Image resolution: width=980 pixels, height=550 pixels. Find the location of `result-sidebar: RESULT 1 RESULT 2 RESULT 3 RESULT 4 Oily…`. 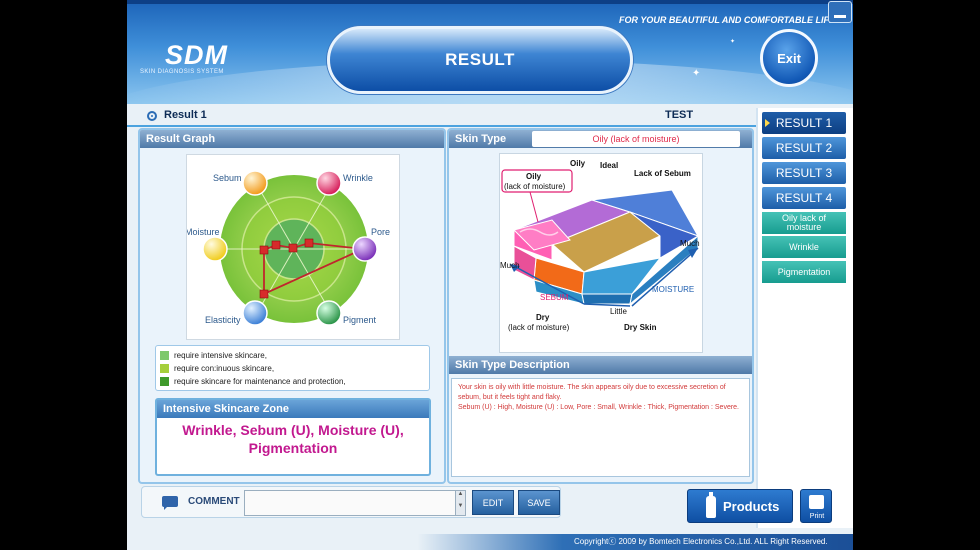

result-sidebar: RESULT 1 RESULT 2 RESULT 3 RESULT 4 Oily… is located at coordinates (804, 318).